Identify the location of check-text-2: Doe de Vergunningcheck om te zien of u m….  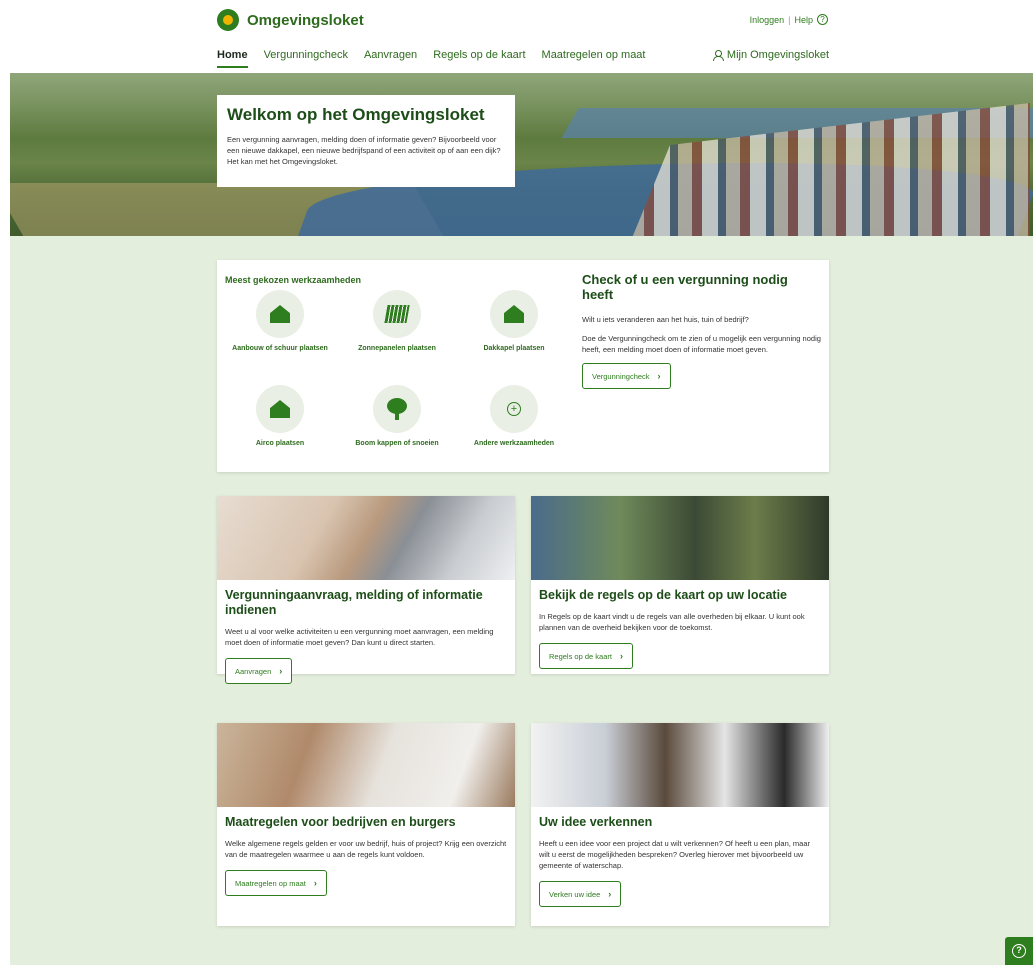
(701, 344).